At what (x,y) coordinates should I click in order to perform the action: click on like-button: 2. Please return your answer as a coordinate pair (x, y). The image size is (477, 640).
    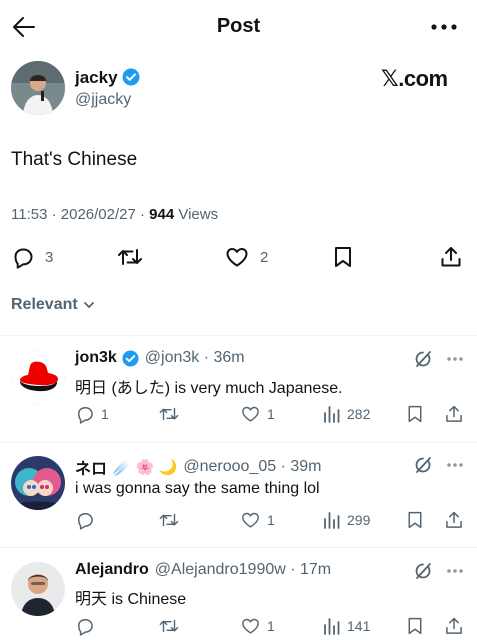
    Looking at the image, I should click on (246, 257).